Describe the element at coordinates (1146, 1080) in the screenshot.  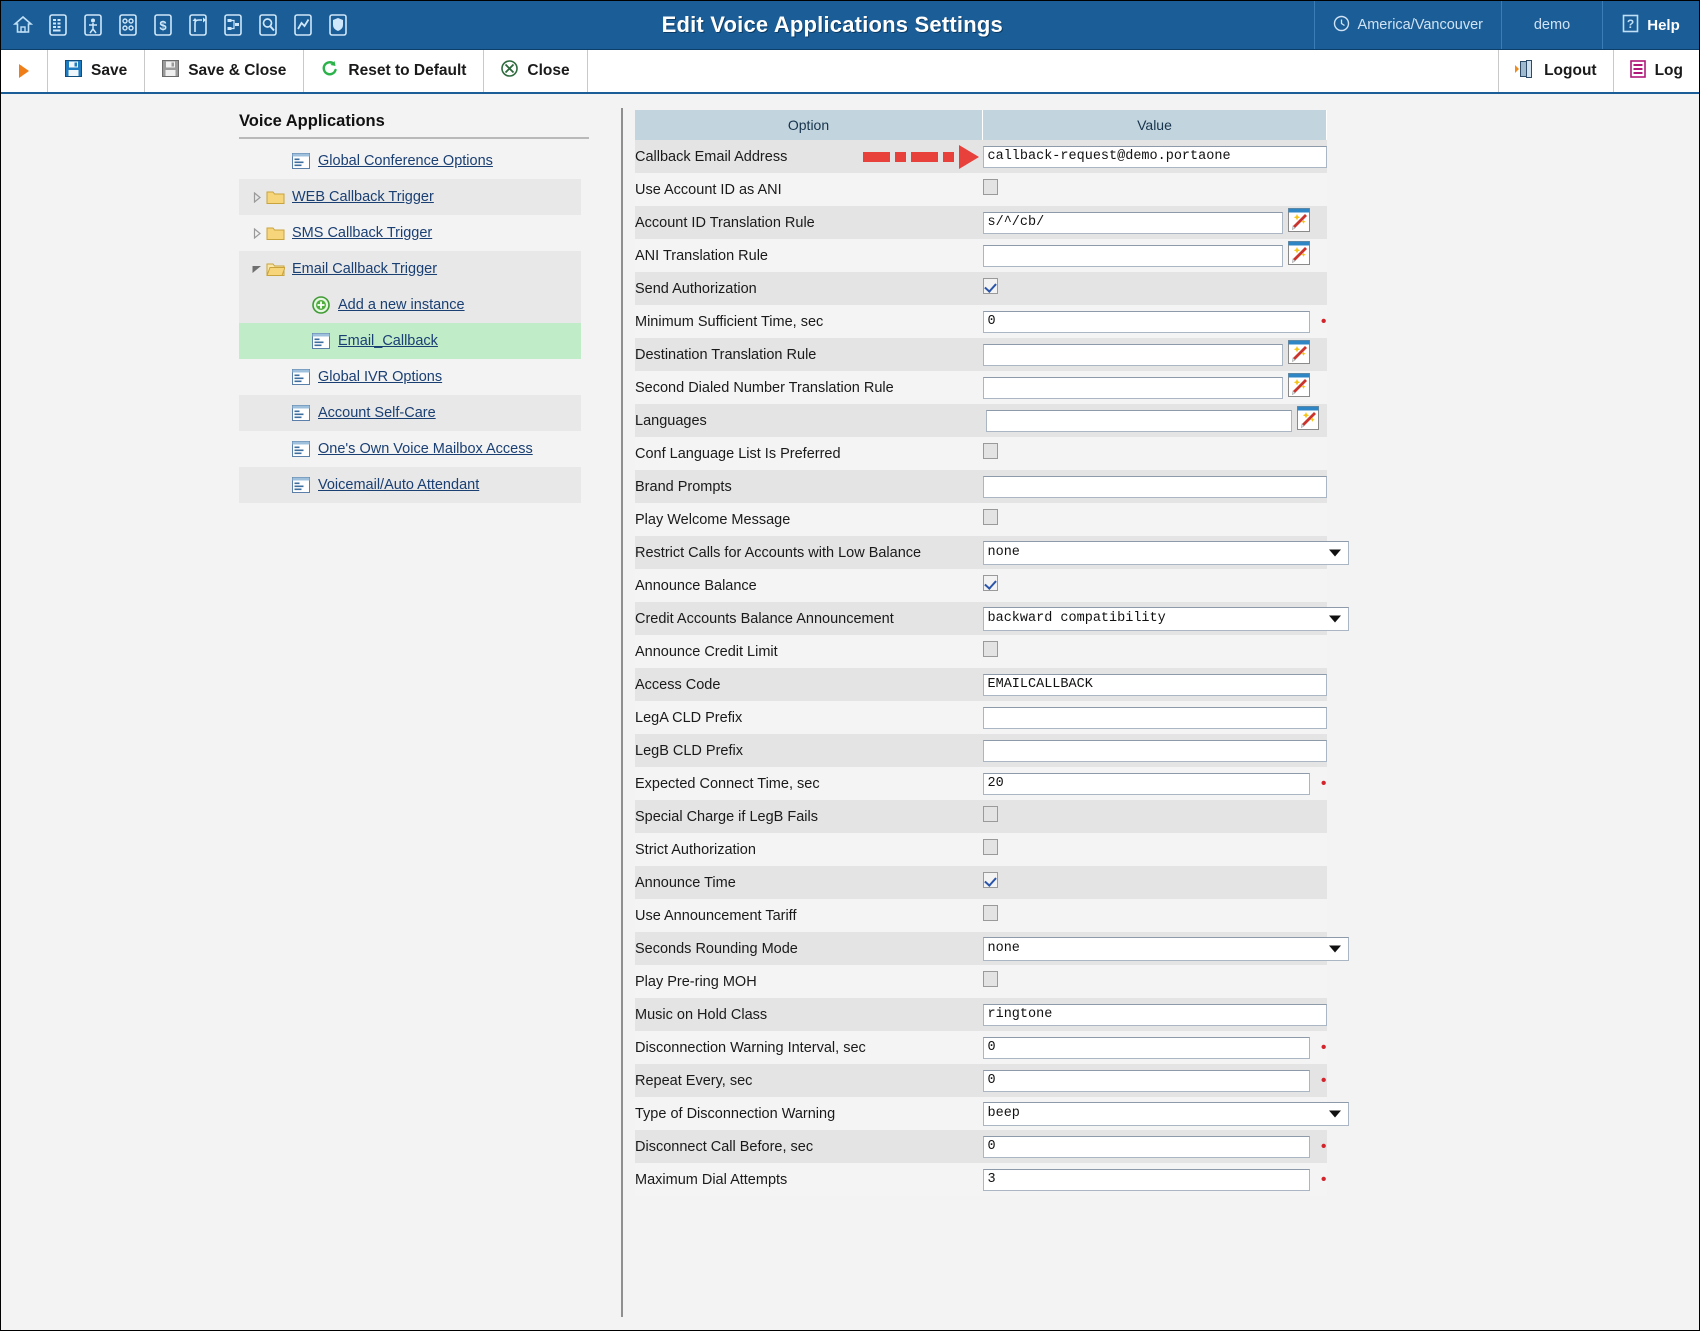
I see `input-repeat-every-sec` at that location.